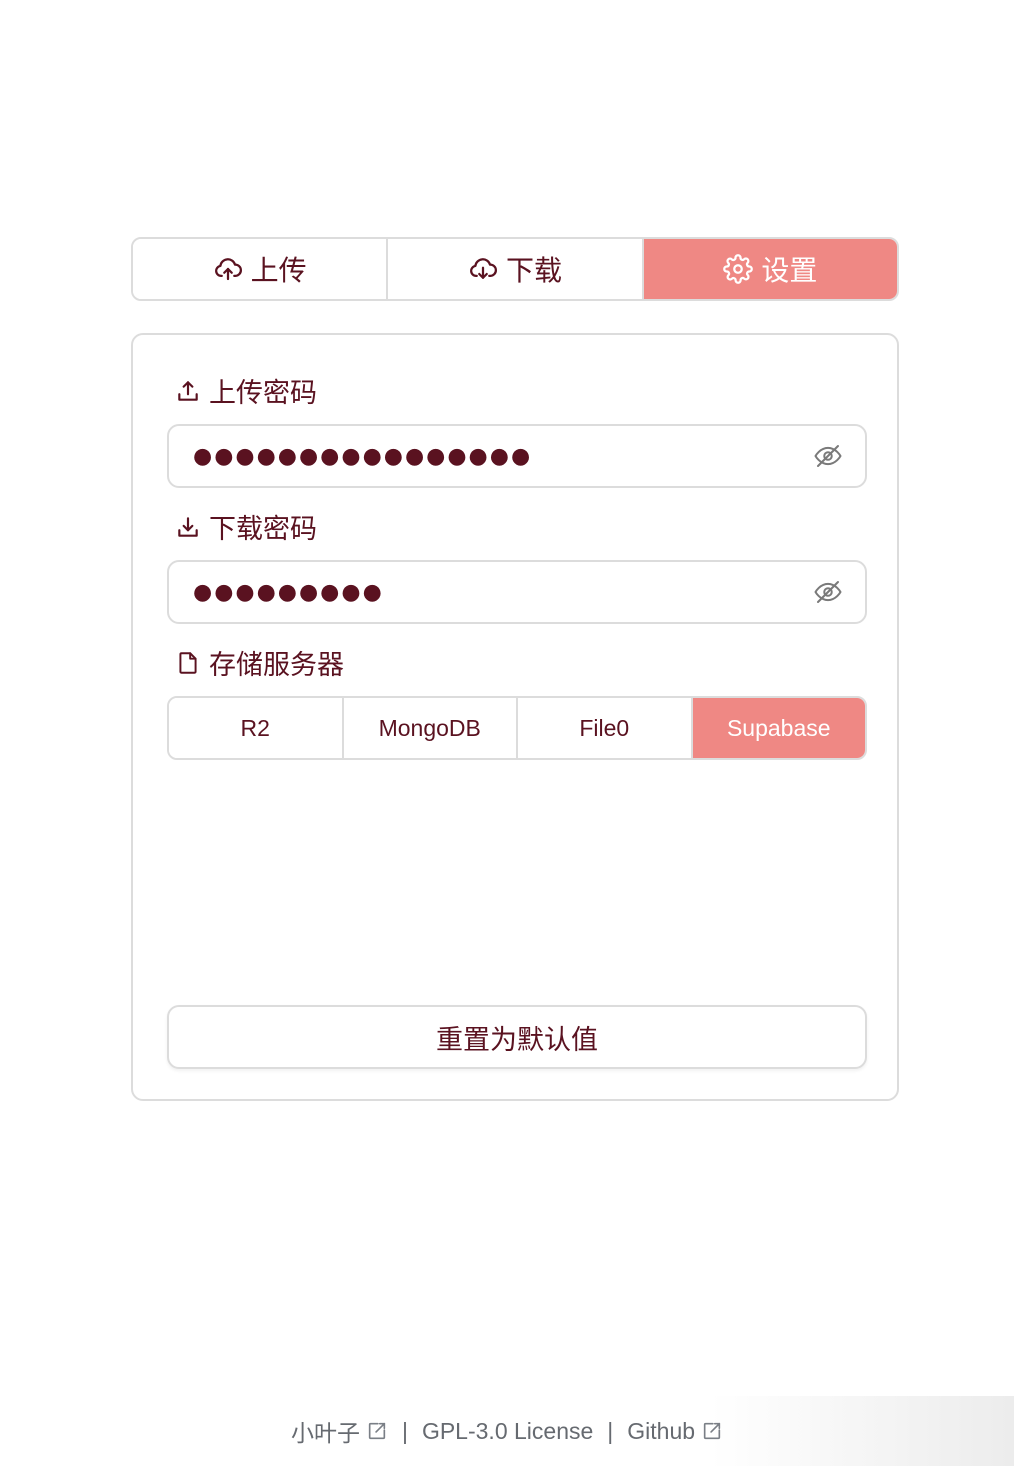 The width and height of the screenshot is (1014, 1466). I want to click on storage-server-label: 存储服务器, so click(259, 662).